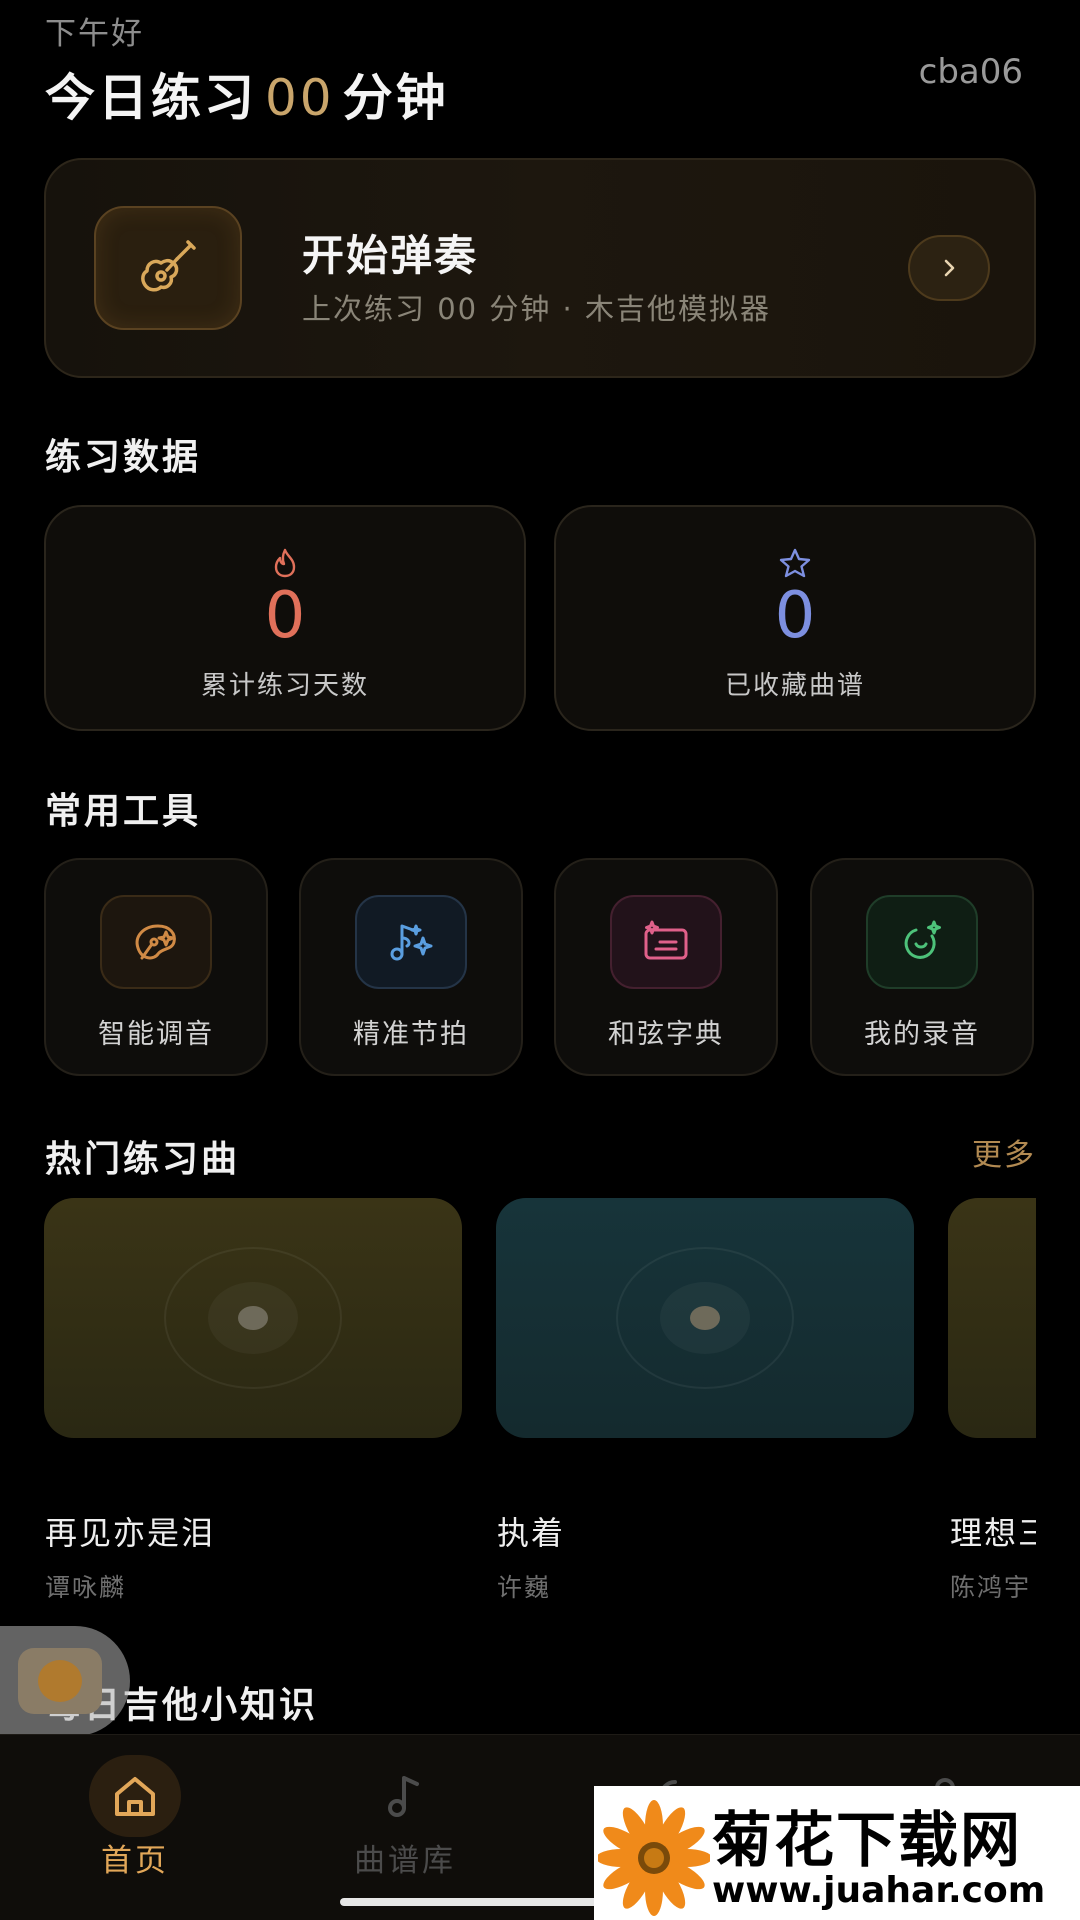 This screenshot has width=1080, height=1920. What do you see at coordinates (284, 686) in the screenshot?
I see `practice-days-label: 累计练习天数` at bounding box center [284, 686].